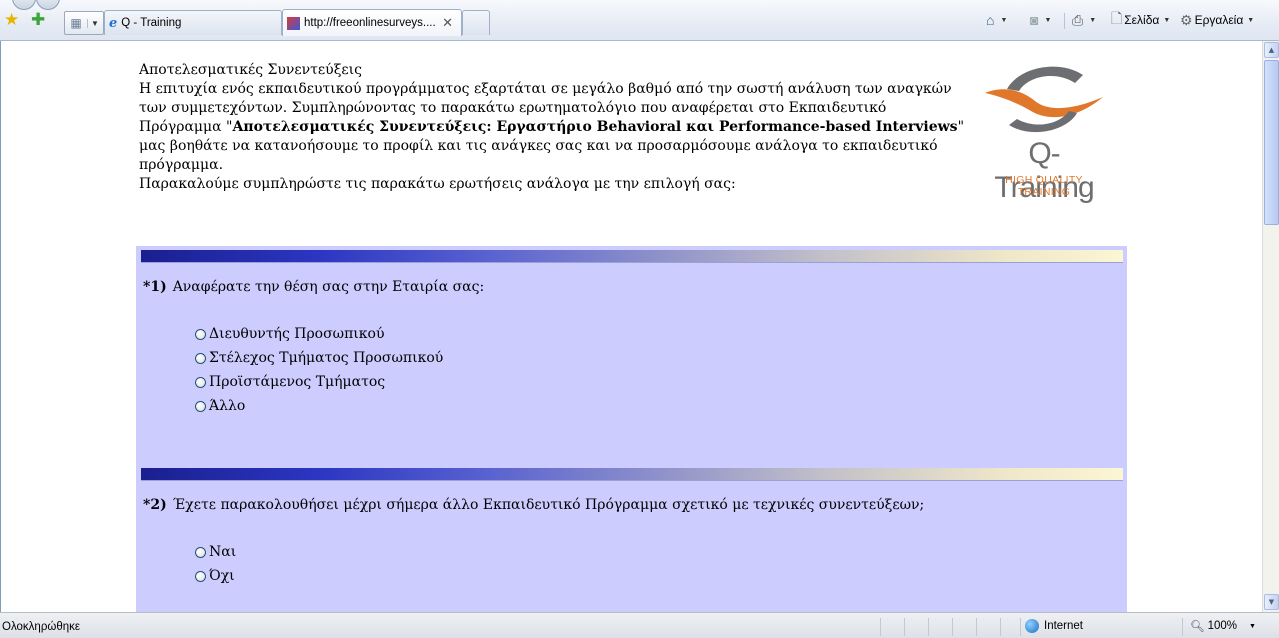 The height and width of the screenshot is (638, 1279). Describe the element at coordinates (1271, 602) in the screenshot. I see `scroll-down-arrow-icon: ▼` at that location.